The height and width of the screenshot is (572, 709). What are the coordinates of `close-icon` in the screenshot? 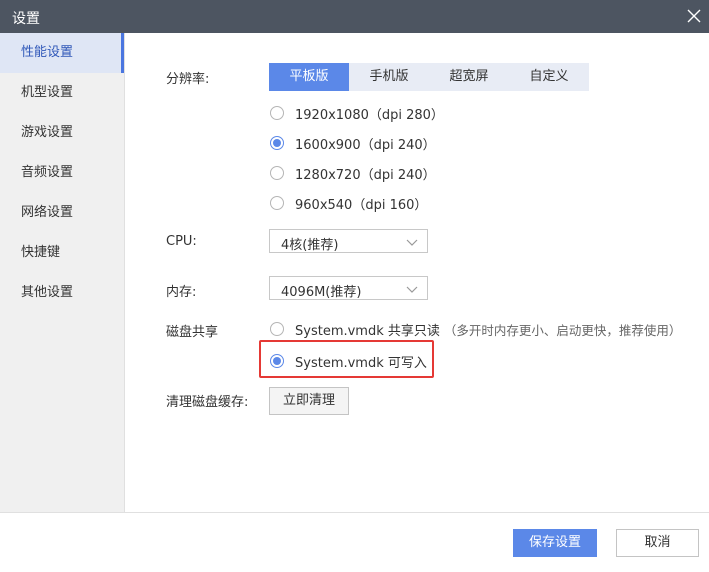 It's located at (694, 16).